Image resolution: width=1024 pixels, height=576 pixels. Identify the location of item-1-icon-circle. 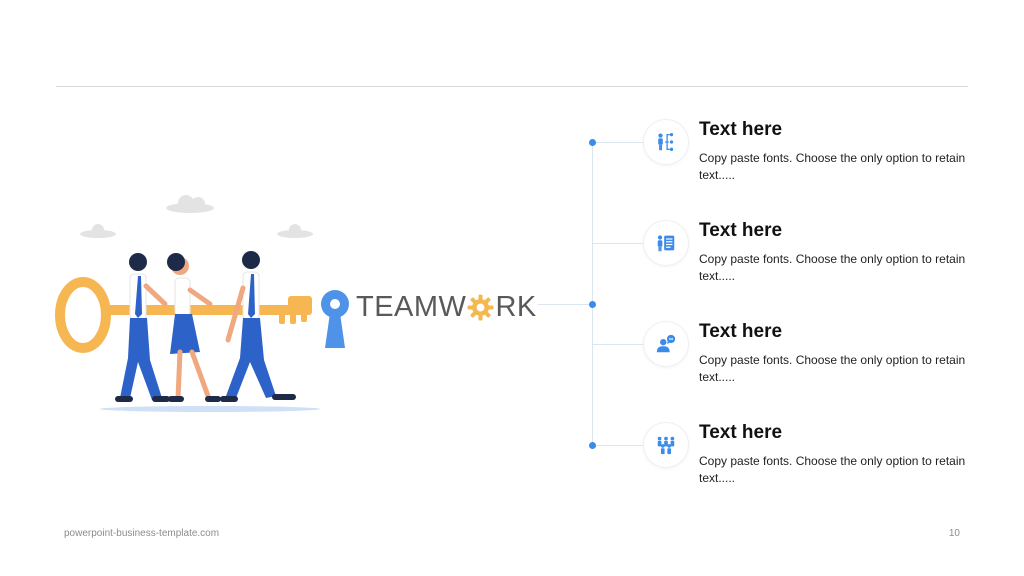
(666, 142).